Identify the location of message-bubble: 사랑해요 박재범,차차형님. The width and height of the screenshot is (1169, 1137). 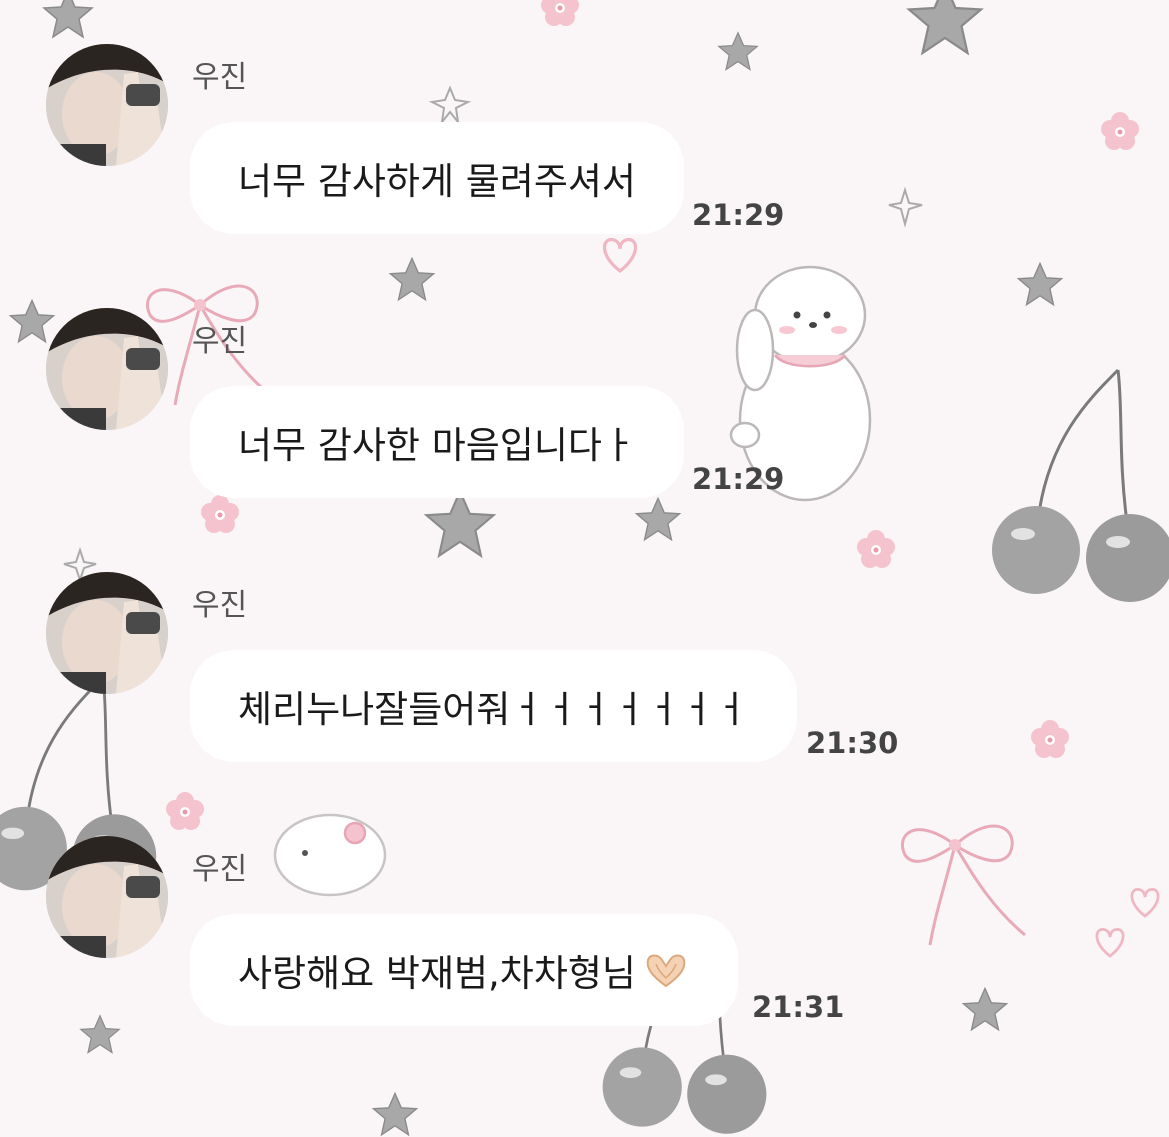
(464, 970).